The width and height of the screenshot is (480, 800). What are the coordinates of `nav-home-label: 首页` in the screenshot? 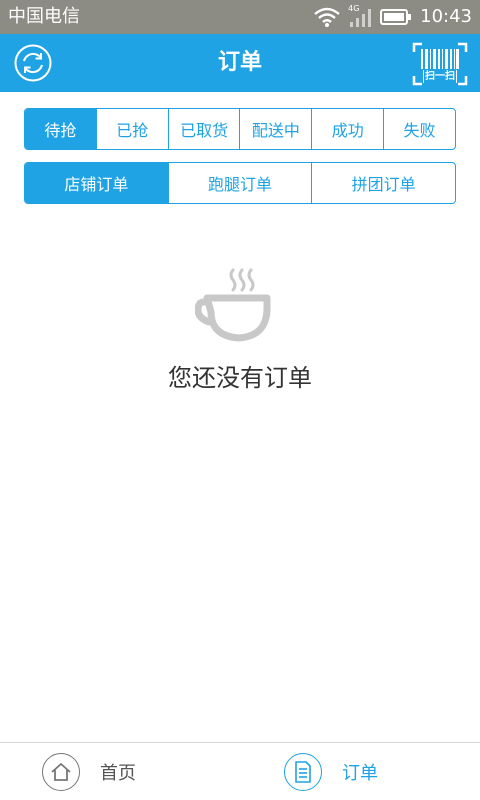 It's located at (118, 773).